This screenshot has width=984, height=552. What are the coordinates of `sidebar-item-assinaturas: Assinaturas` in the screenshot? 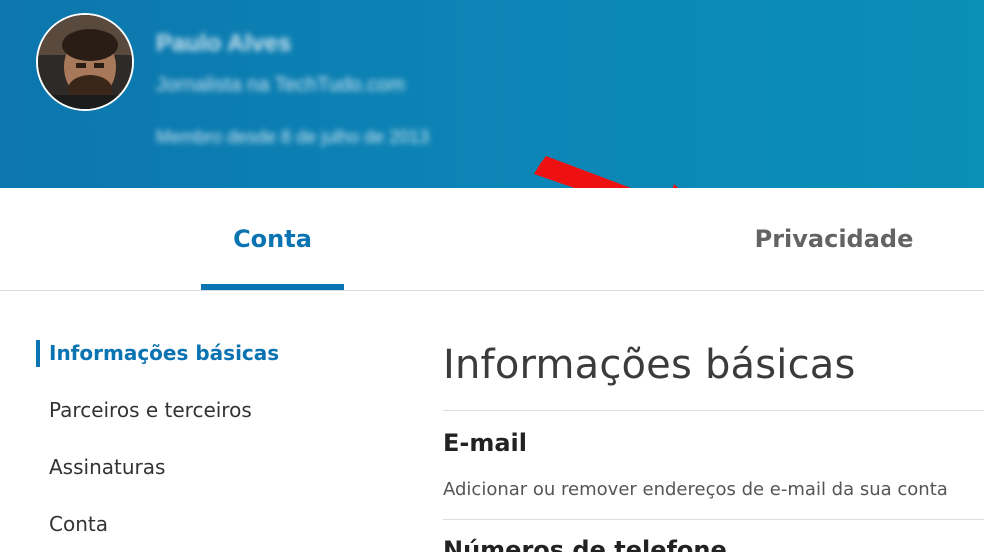 It's located at (107, 467).